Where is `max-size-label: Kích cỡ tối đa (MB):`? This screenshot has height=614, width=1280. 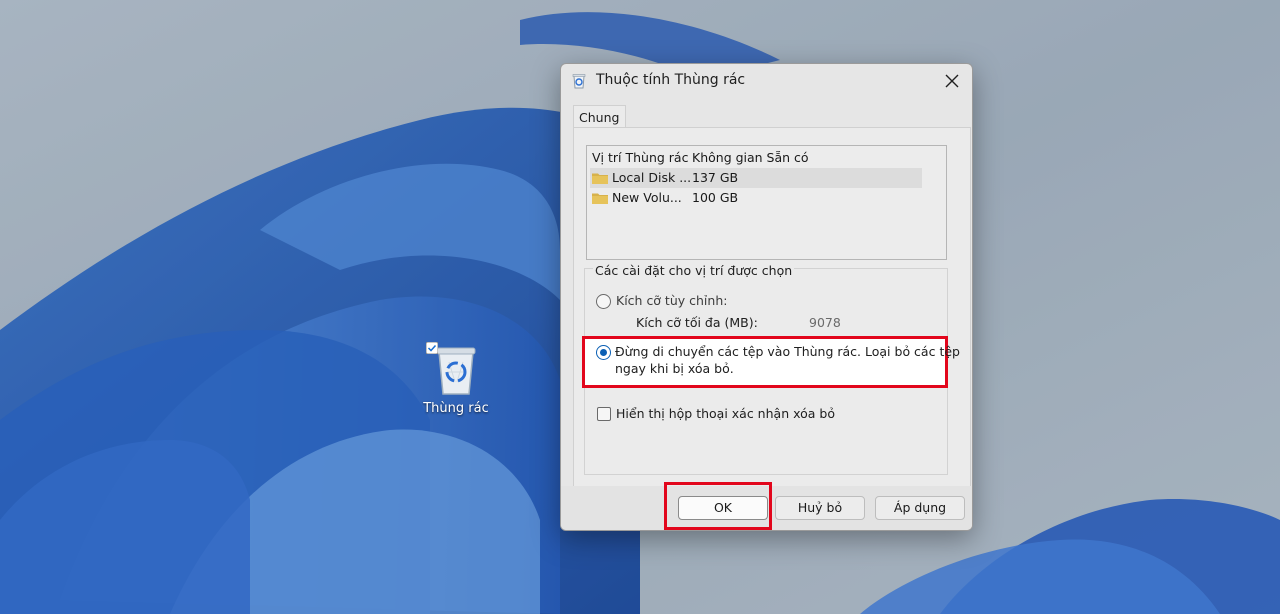
max-size-label: Kích cỡ tối đa (MB): is located at coordinates (697, 322).